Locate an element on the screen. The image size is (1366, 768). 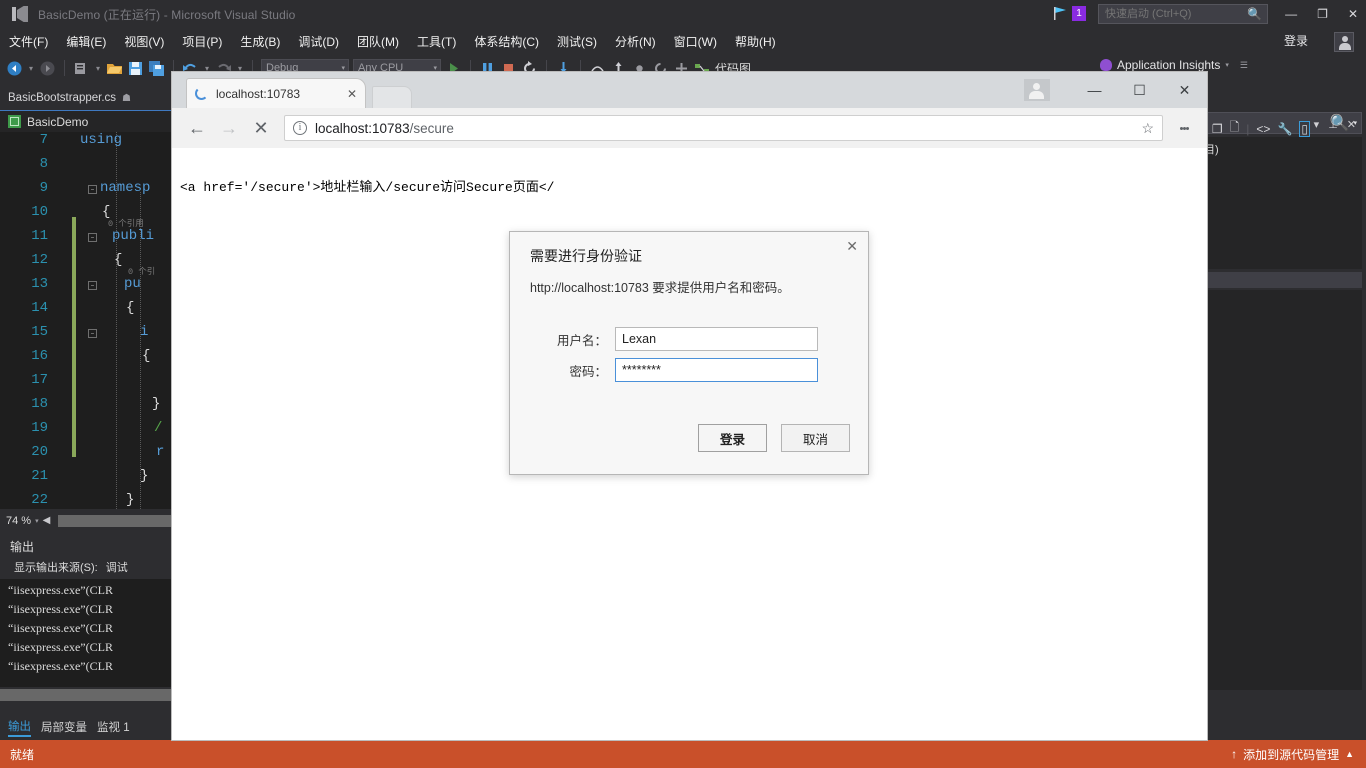
page-info-icon: i is located at coordinates (300, 128).